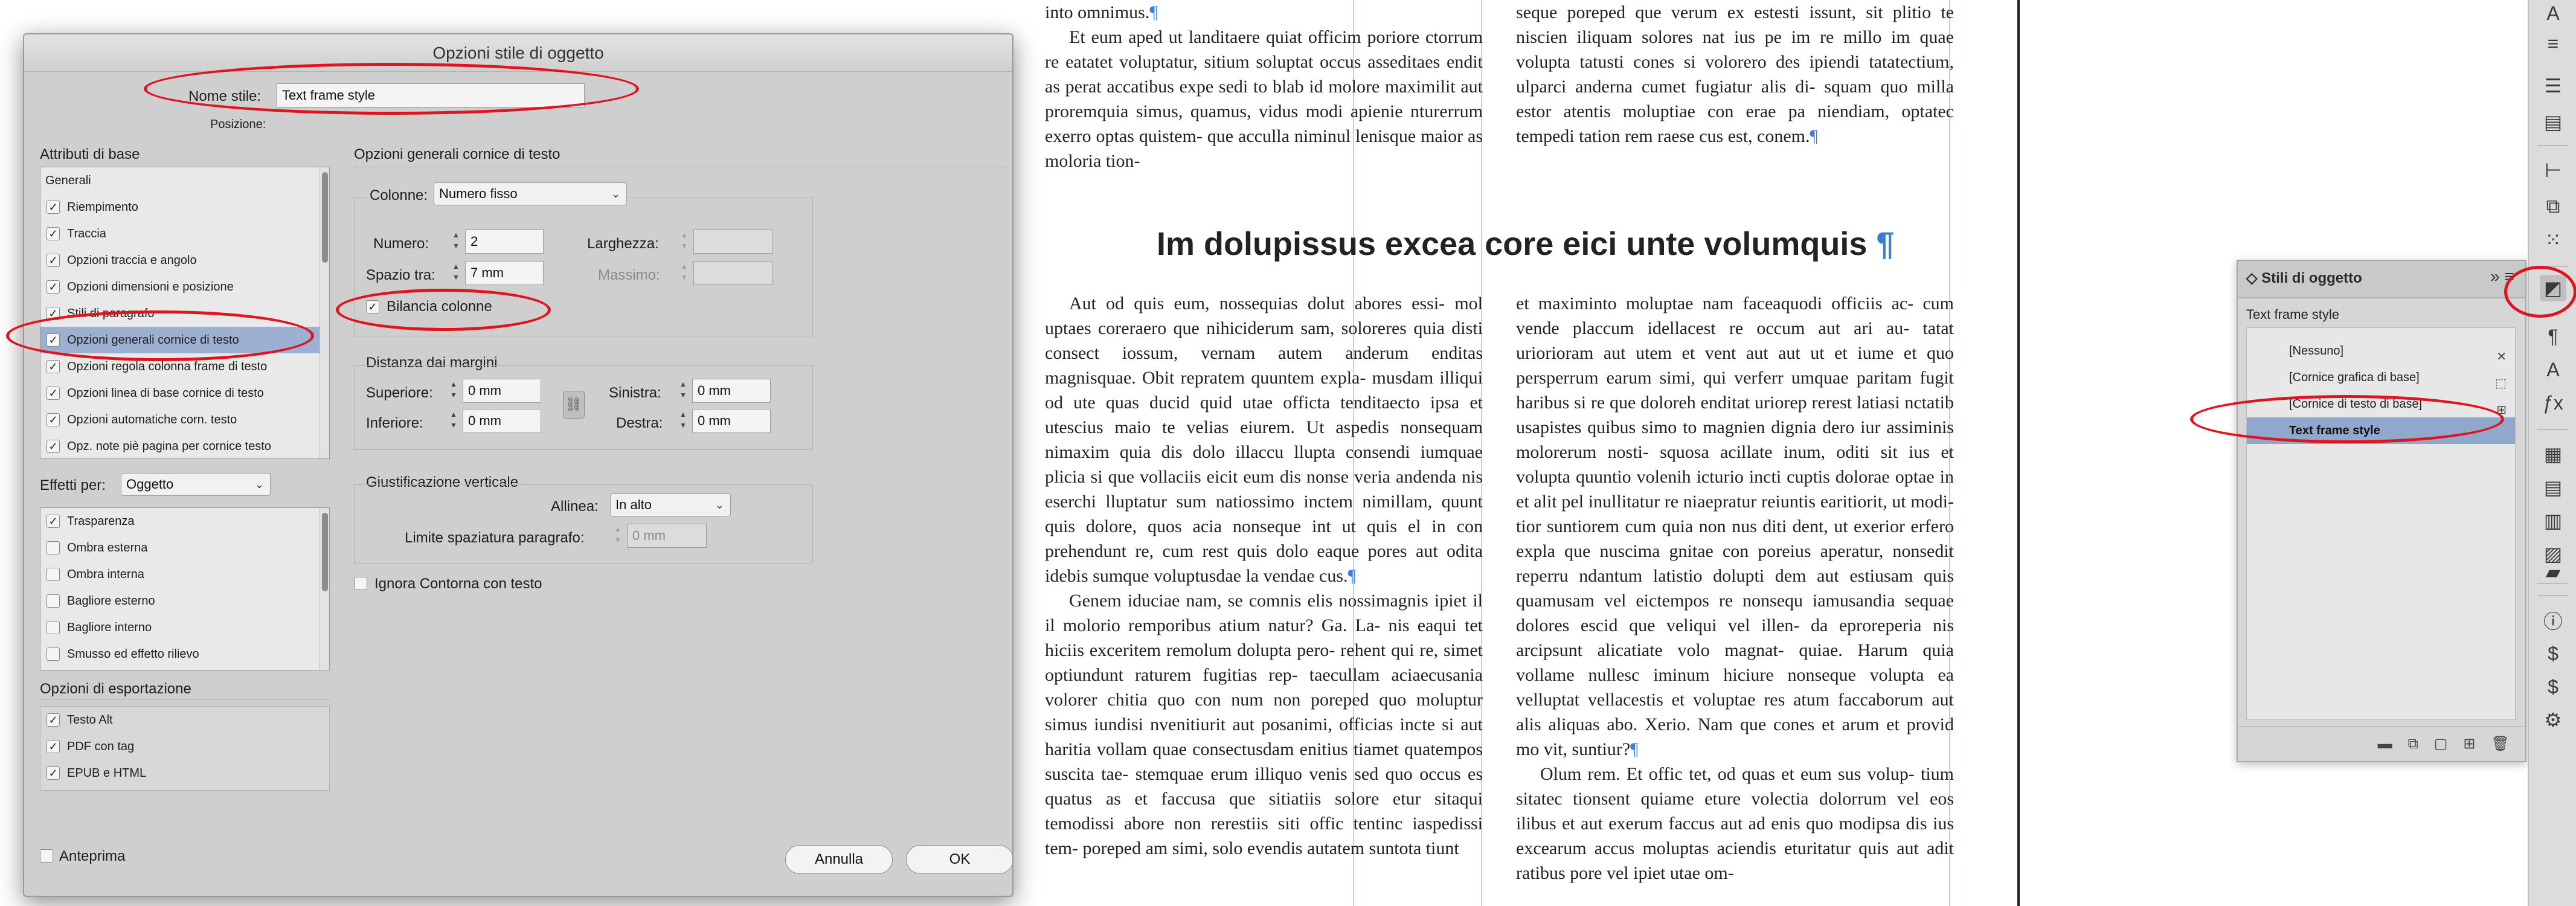 The width and height of the screenshot is (2576, 906). I want to click on link-chain-icon: ⛓, so click(574, 405).